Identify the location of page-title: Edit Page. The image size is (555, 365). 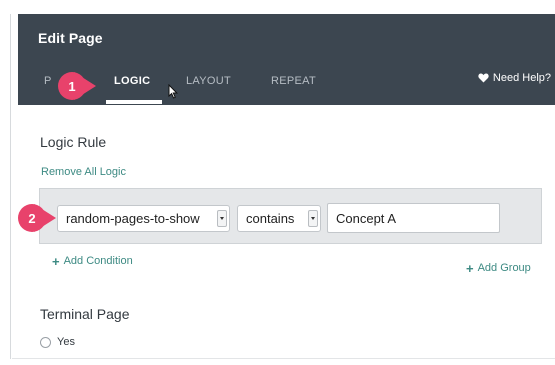
(70, 38).